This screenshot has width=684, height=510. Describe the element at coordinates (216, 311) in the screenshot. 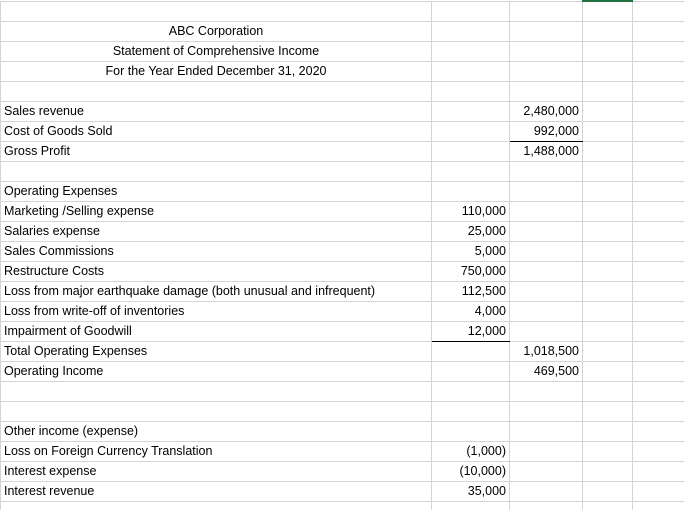

I see `cell-a: Loss from write-off of inventories` at that location.